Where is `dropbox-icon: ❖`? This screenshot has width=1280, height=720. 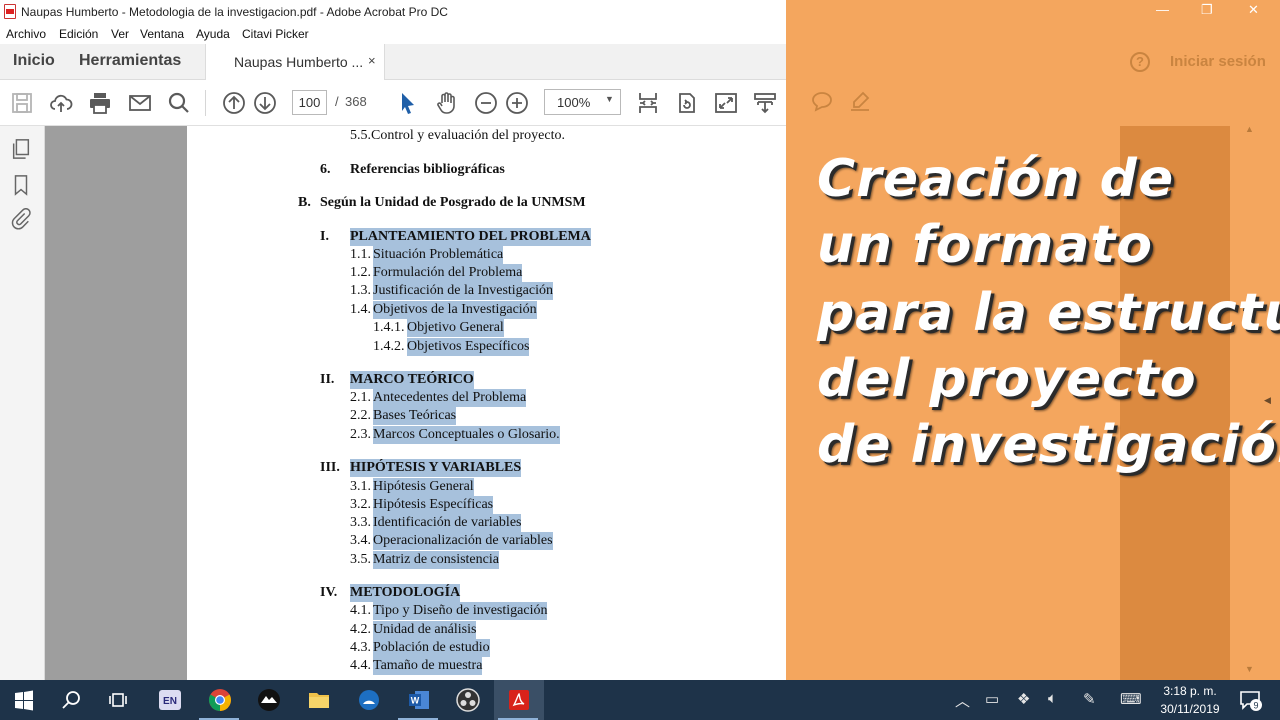 dropbox-icon: ❖ is located at coordinates (1023, 699).